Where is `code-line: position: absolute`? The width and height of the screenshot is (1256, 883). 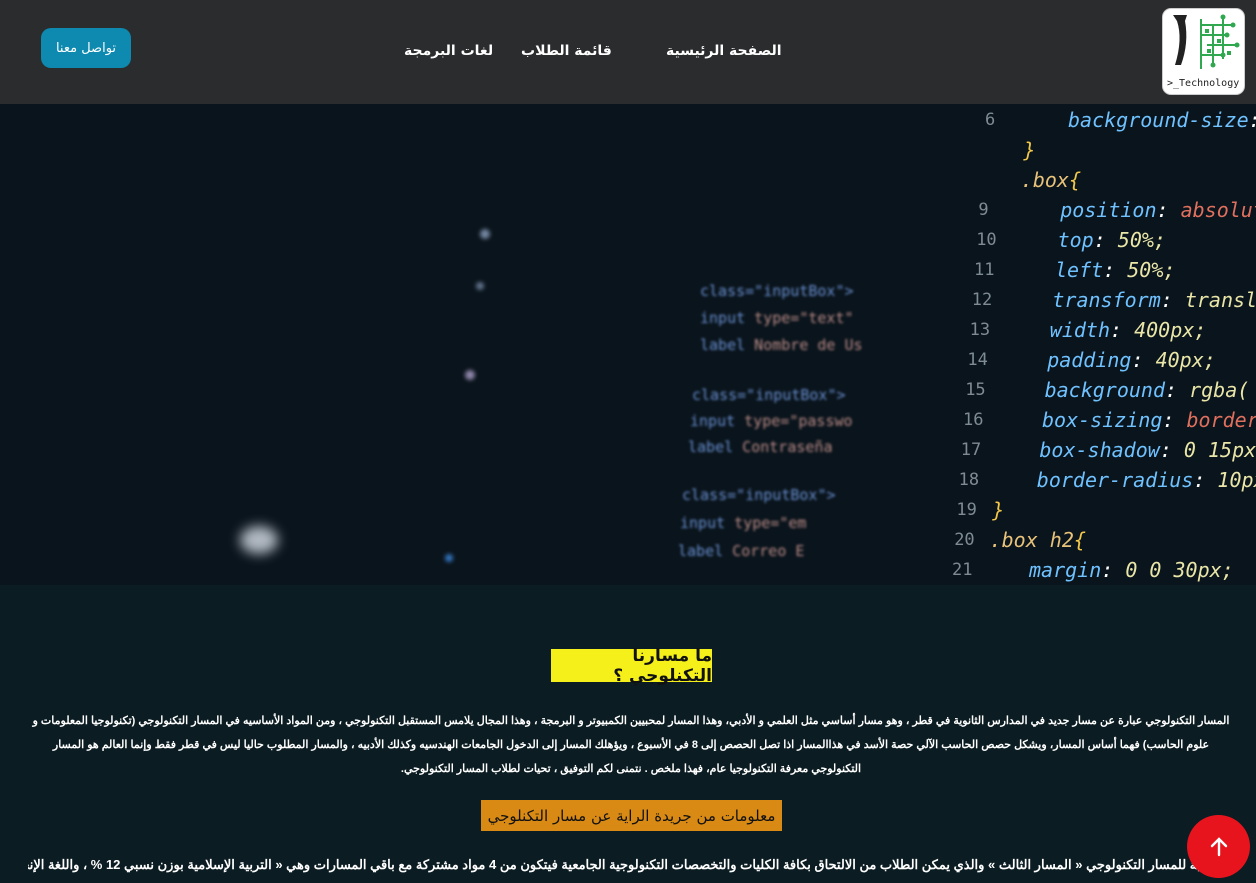 code-line: position: absolute is located at coordinates (1158, 210).